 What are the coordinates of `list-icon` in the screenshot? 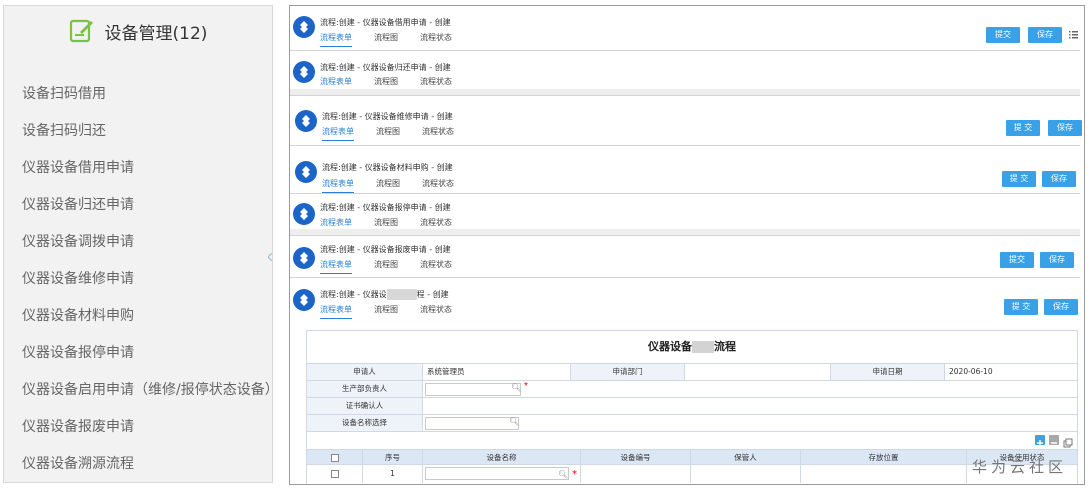 It's located at (1073, 35).